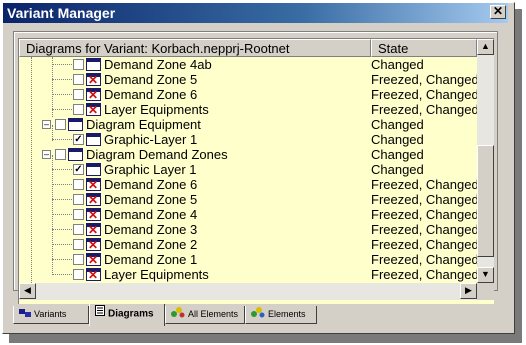  I want to click on horizontal-scrollbar: ◀ ▶, so click(248, 291).